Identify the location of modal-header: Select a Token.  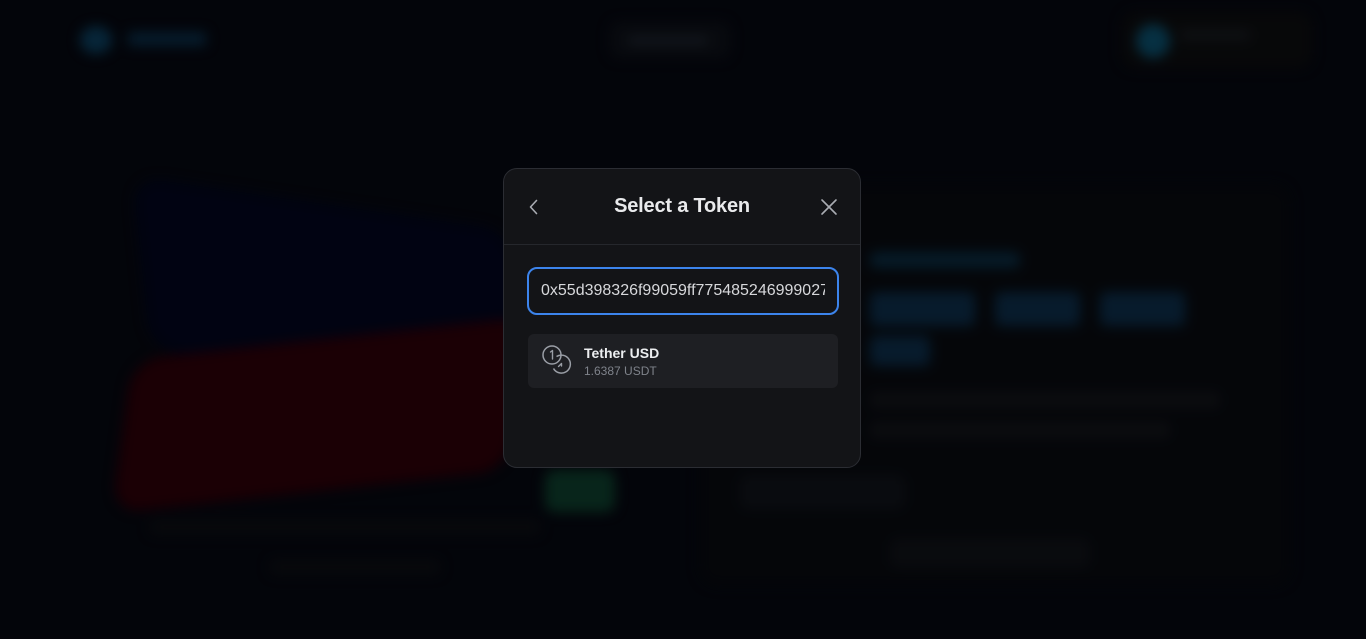
(682, 207).